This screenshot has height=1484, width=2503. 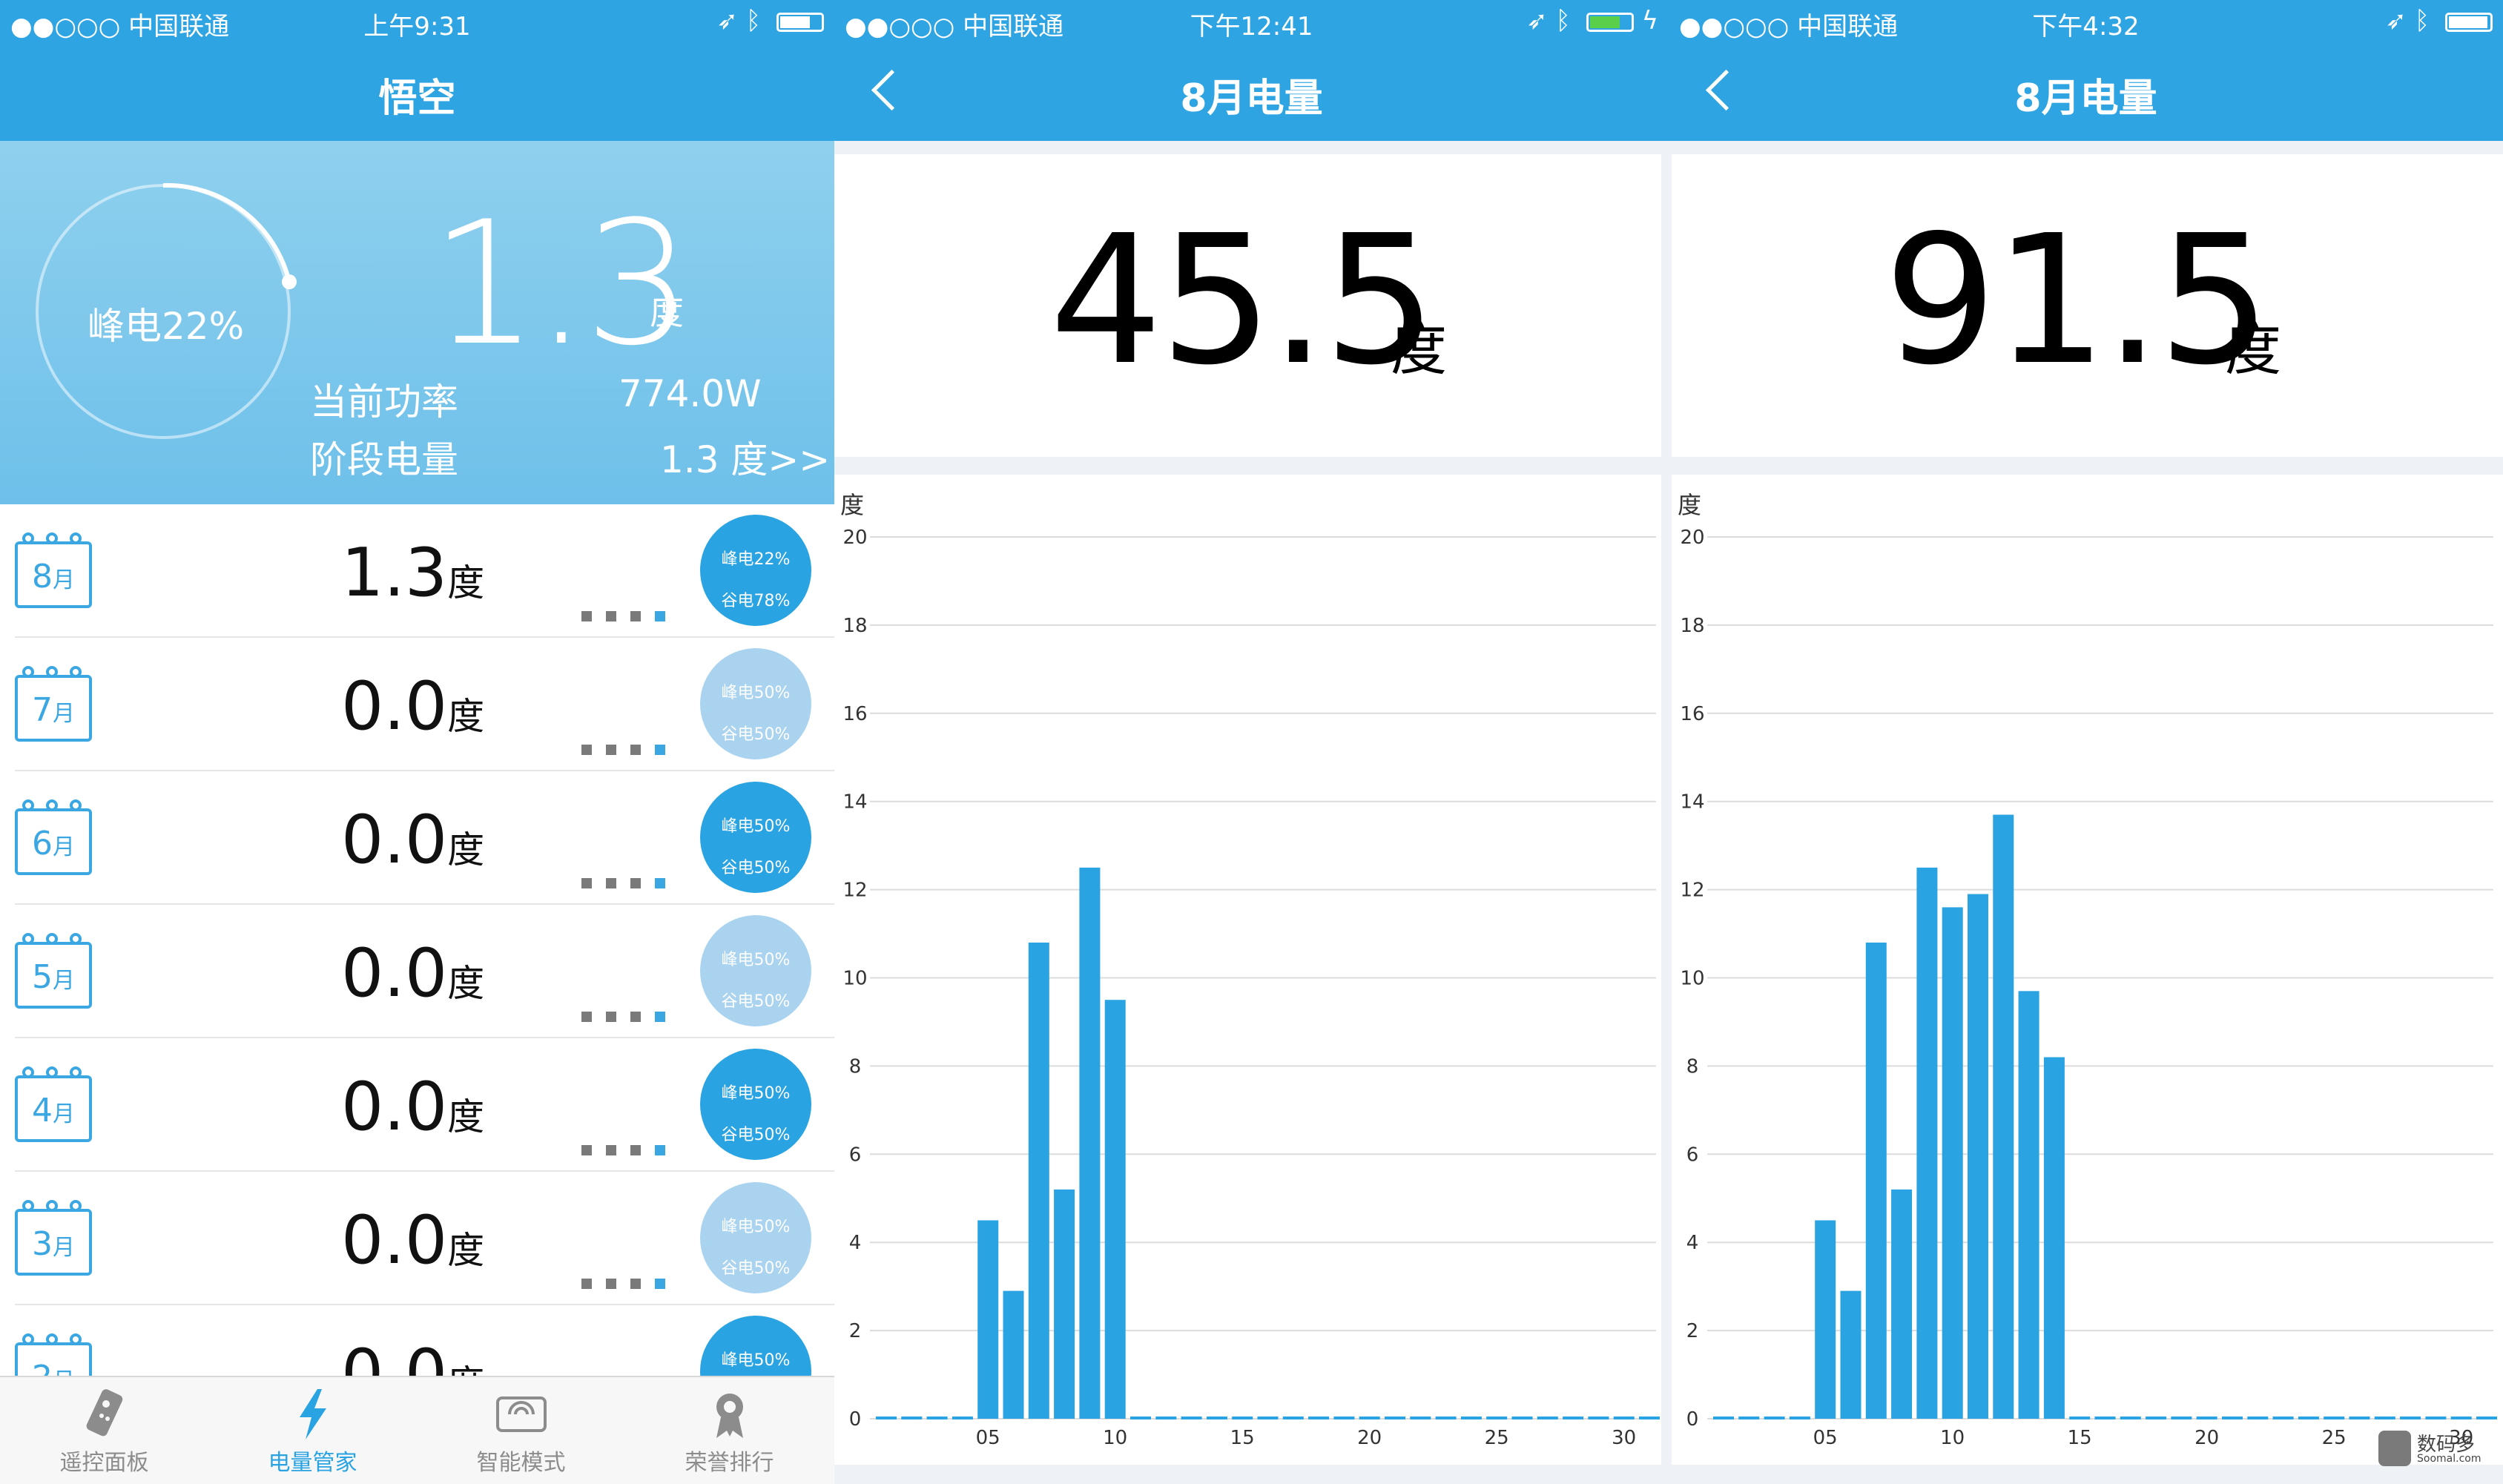 What do you see at coordinates (1251, 98) in the screenshot?
I see `page-title: 8月电量` at bounding box center [1251, 98].